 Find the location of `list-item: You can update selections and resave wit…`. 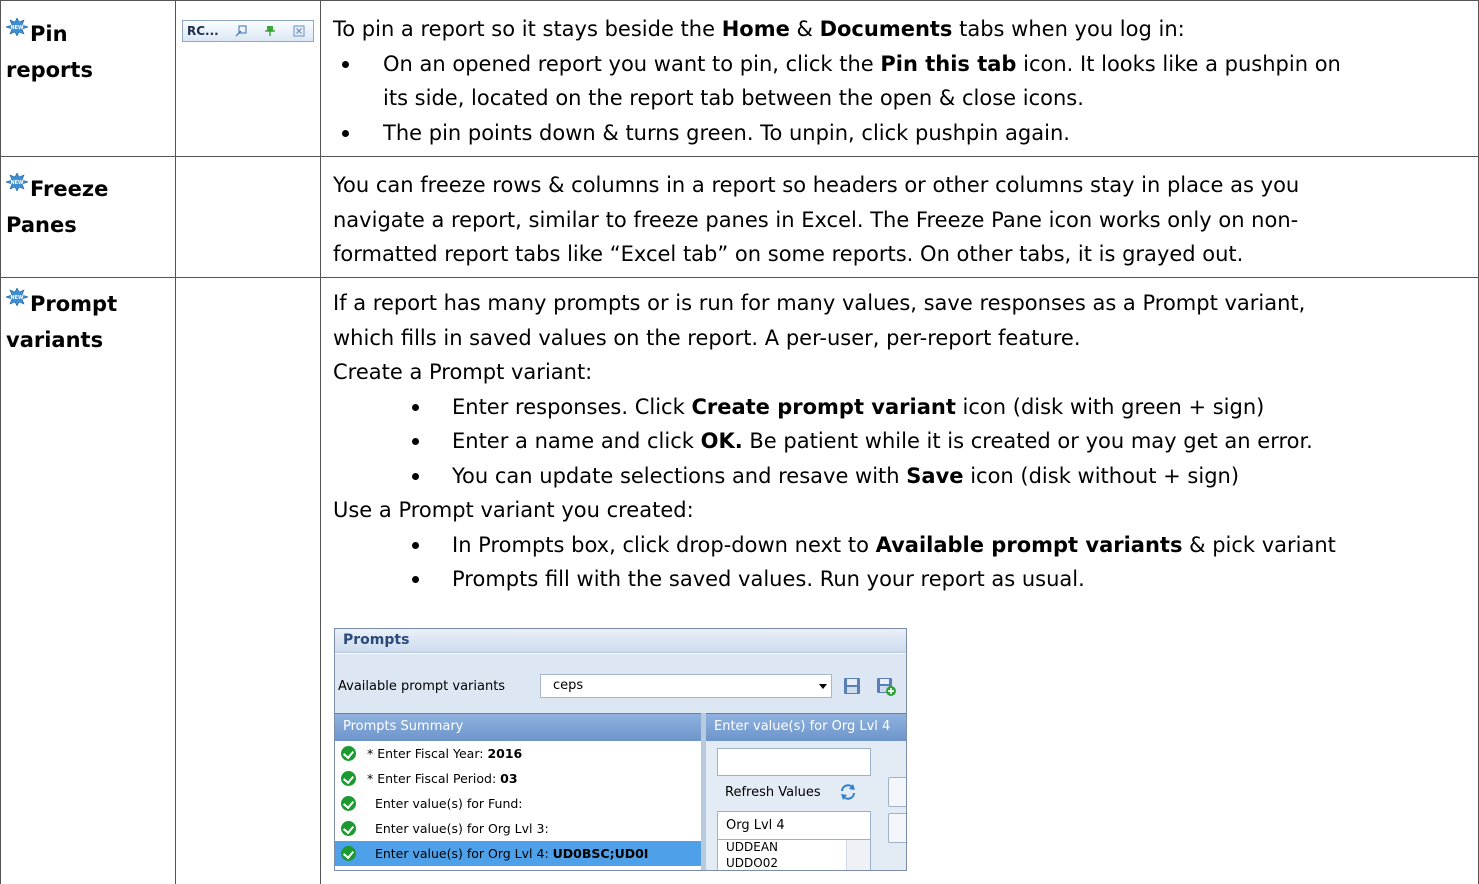

list-item: You can update selections and resave wit… is located at coordinates (903, 476).